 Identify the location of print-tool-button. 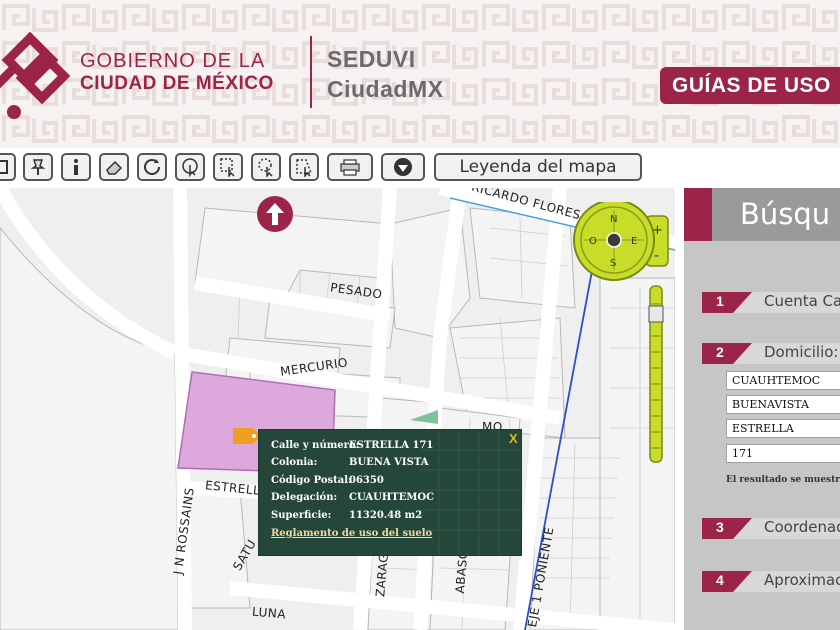
(350, 167).